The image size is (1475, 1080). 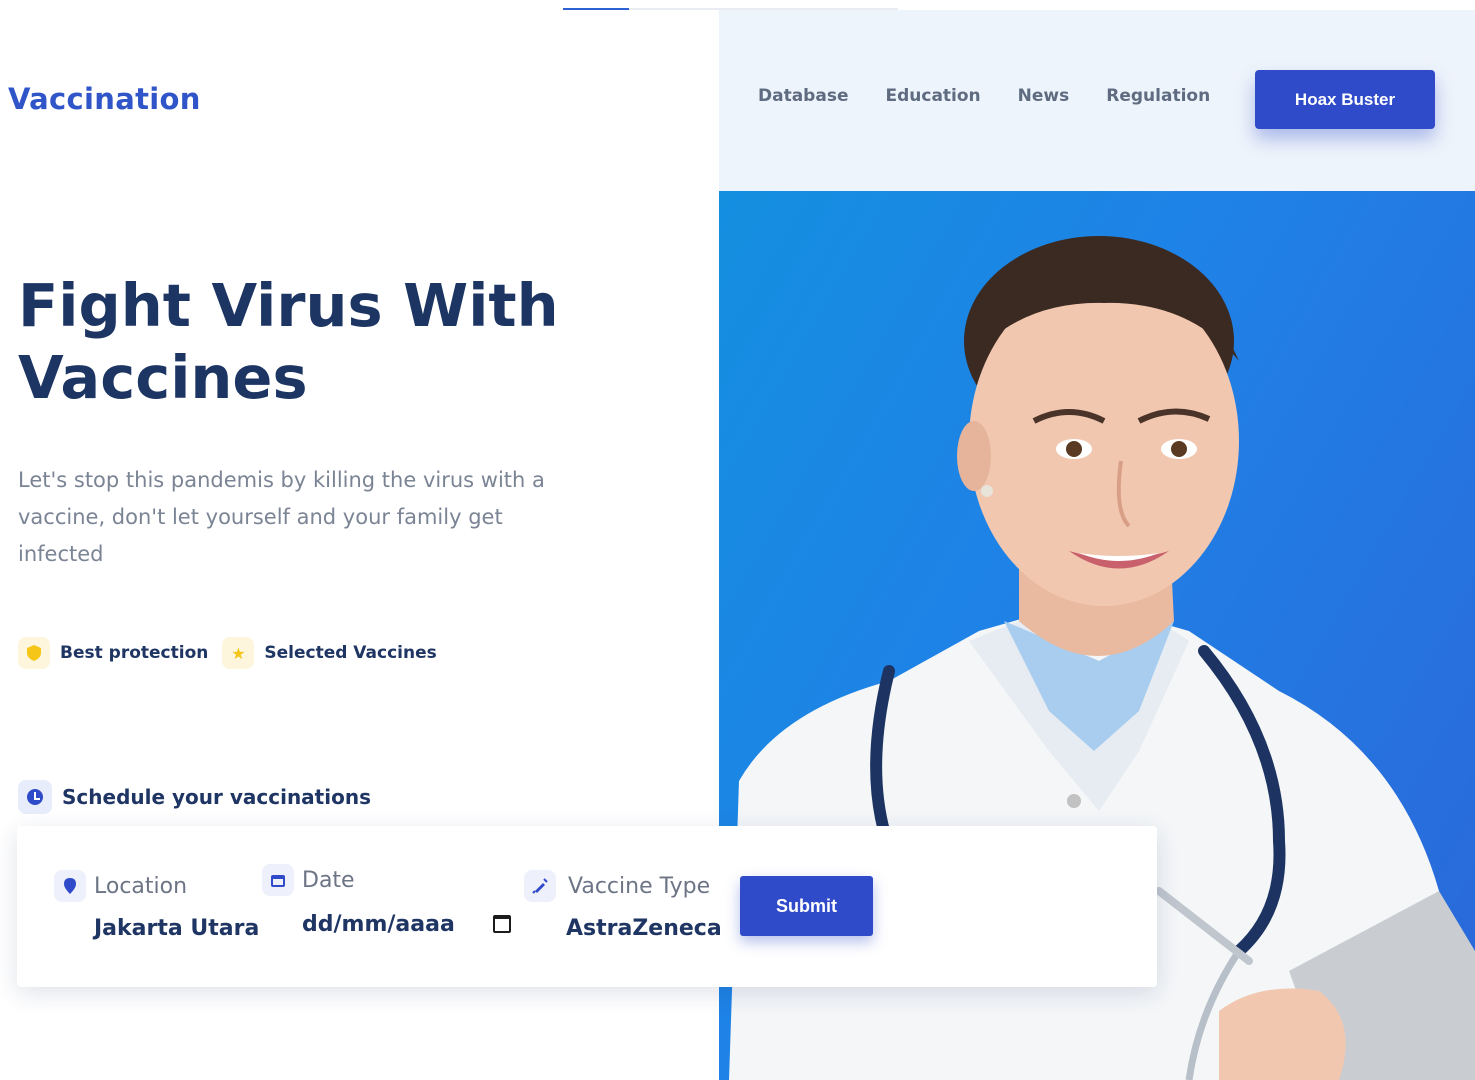 What do you see at coordinates (104, 99) in the screenshot?
I see `brand-logo: Vaccination` at bounding box center [104, 99].